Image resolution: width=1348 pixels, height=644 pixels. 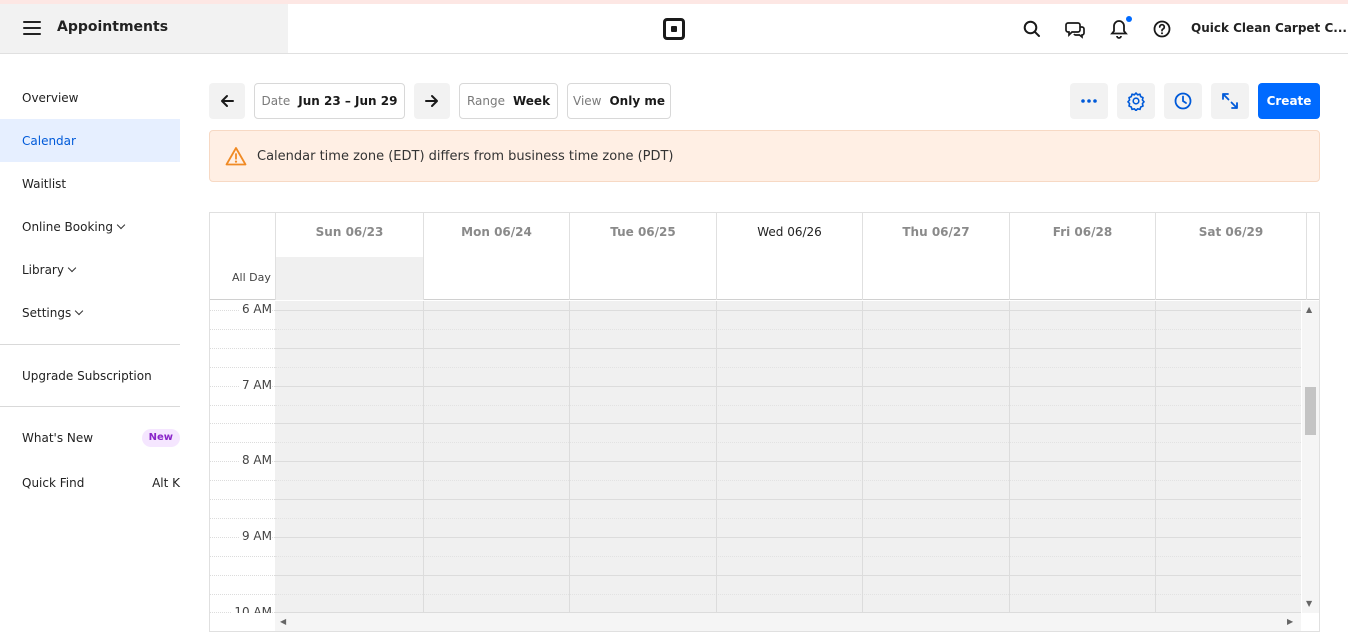 What do you see at coordinates (642, 256) in the screenshot?
I see `day-column-header: Tue 06/25` at bounding box center [642, 256].